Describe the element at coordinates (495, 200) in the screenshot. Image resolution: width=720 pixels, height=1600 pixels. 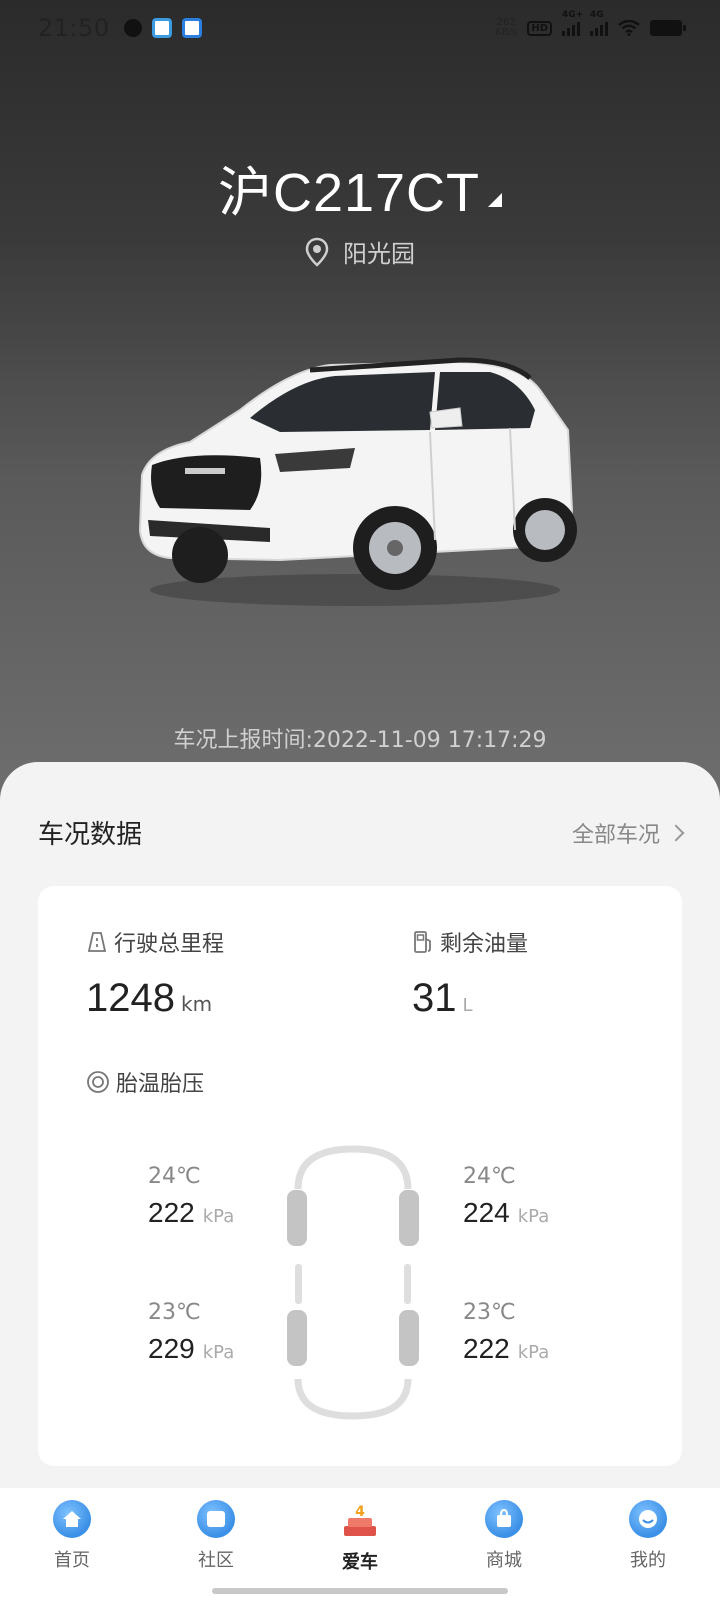
I see `plate-dropdown-icon` at that location.